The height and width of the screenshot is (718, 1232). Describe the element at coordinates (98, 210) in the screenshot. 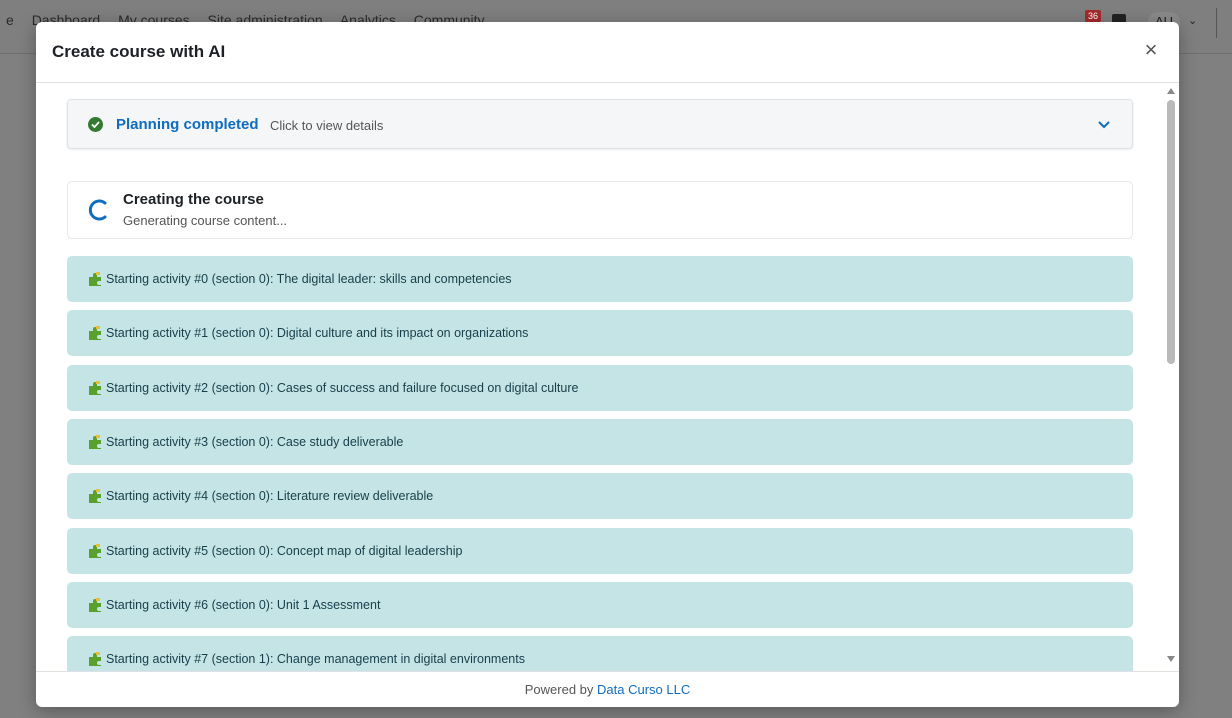

I see `spinner-icon` at that location.